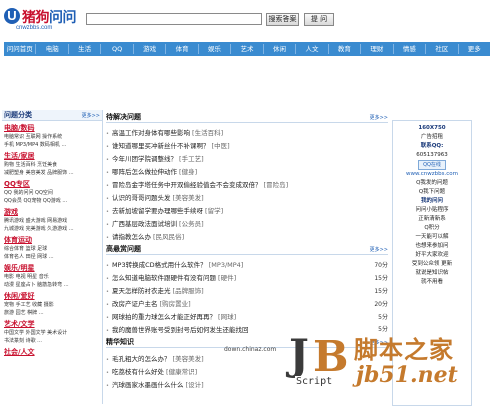 The image size is (494, 406). Describe the element at coordinates (282, 19) in the screenshot. I see `search-answers-button: 搜索答案` at that location.